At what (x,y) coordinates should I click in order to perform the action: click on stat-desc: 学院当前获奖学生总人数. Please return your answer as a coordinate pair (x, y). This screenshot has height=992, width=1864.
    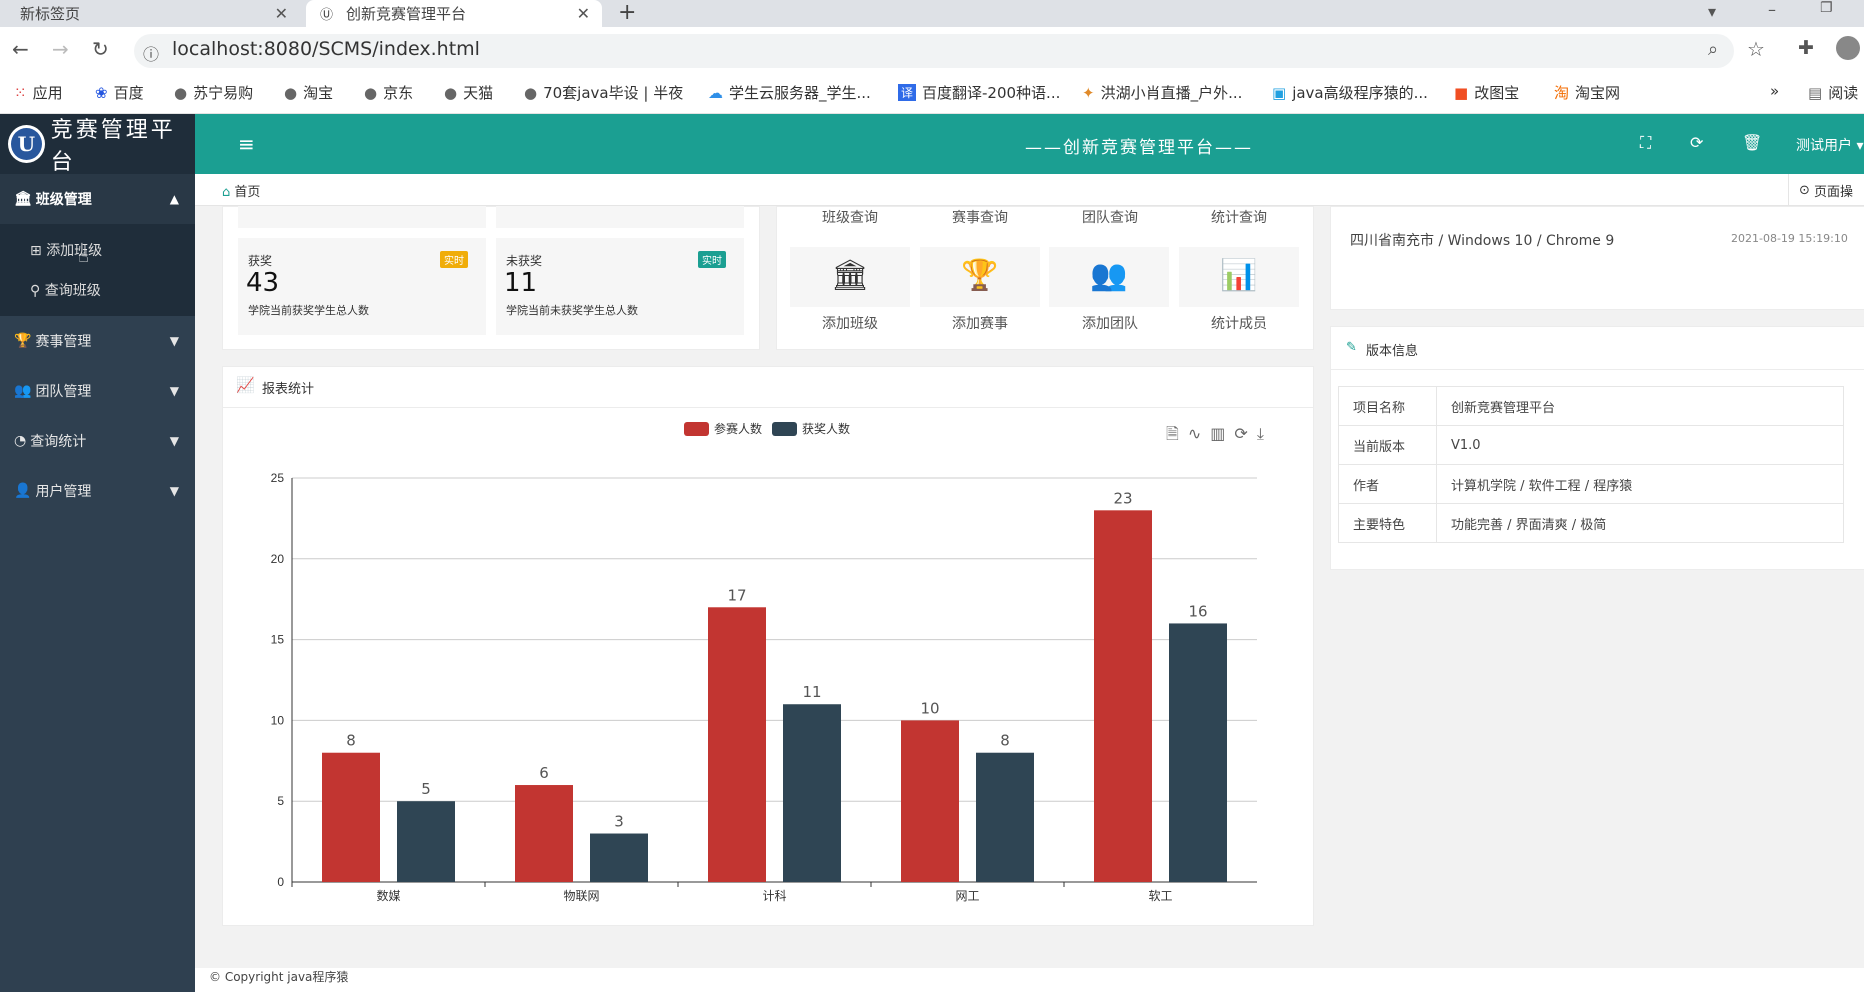
    Looking at the image, I should click on (308, 310).